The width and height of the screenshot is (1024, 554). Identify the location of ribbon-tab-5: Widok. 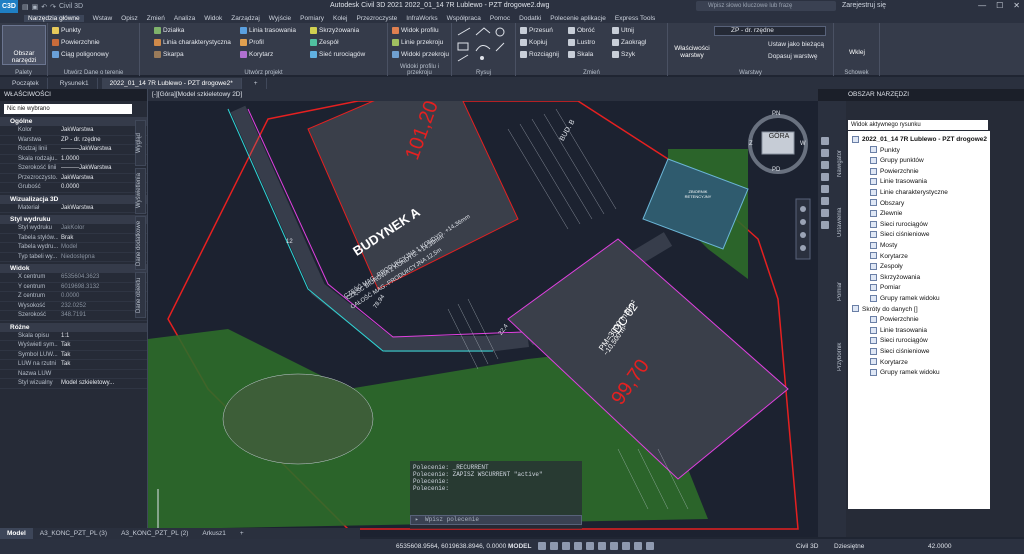
(213, 18).